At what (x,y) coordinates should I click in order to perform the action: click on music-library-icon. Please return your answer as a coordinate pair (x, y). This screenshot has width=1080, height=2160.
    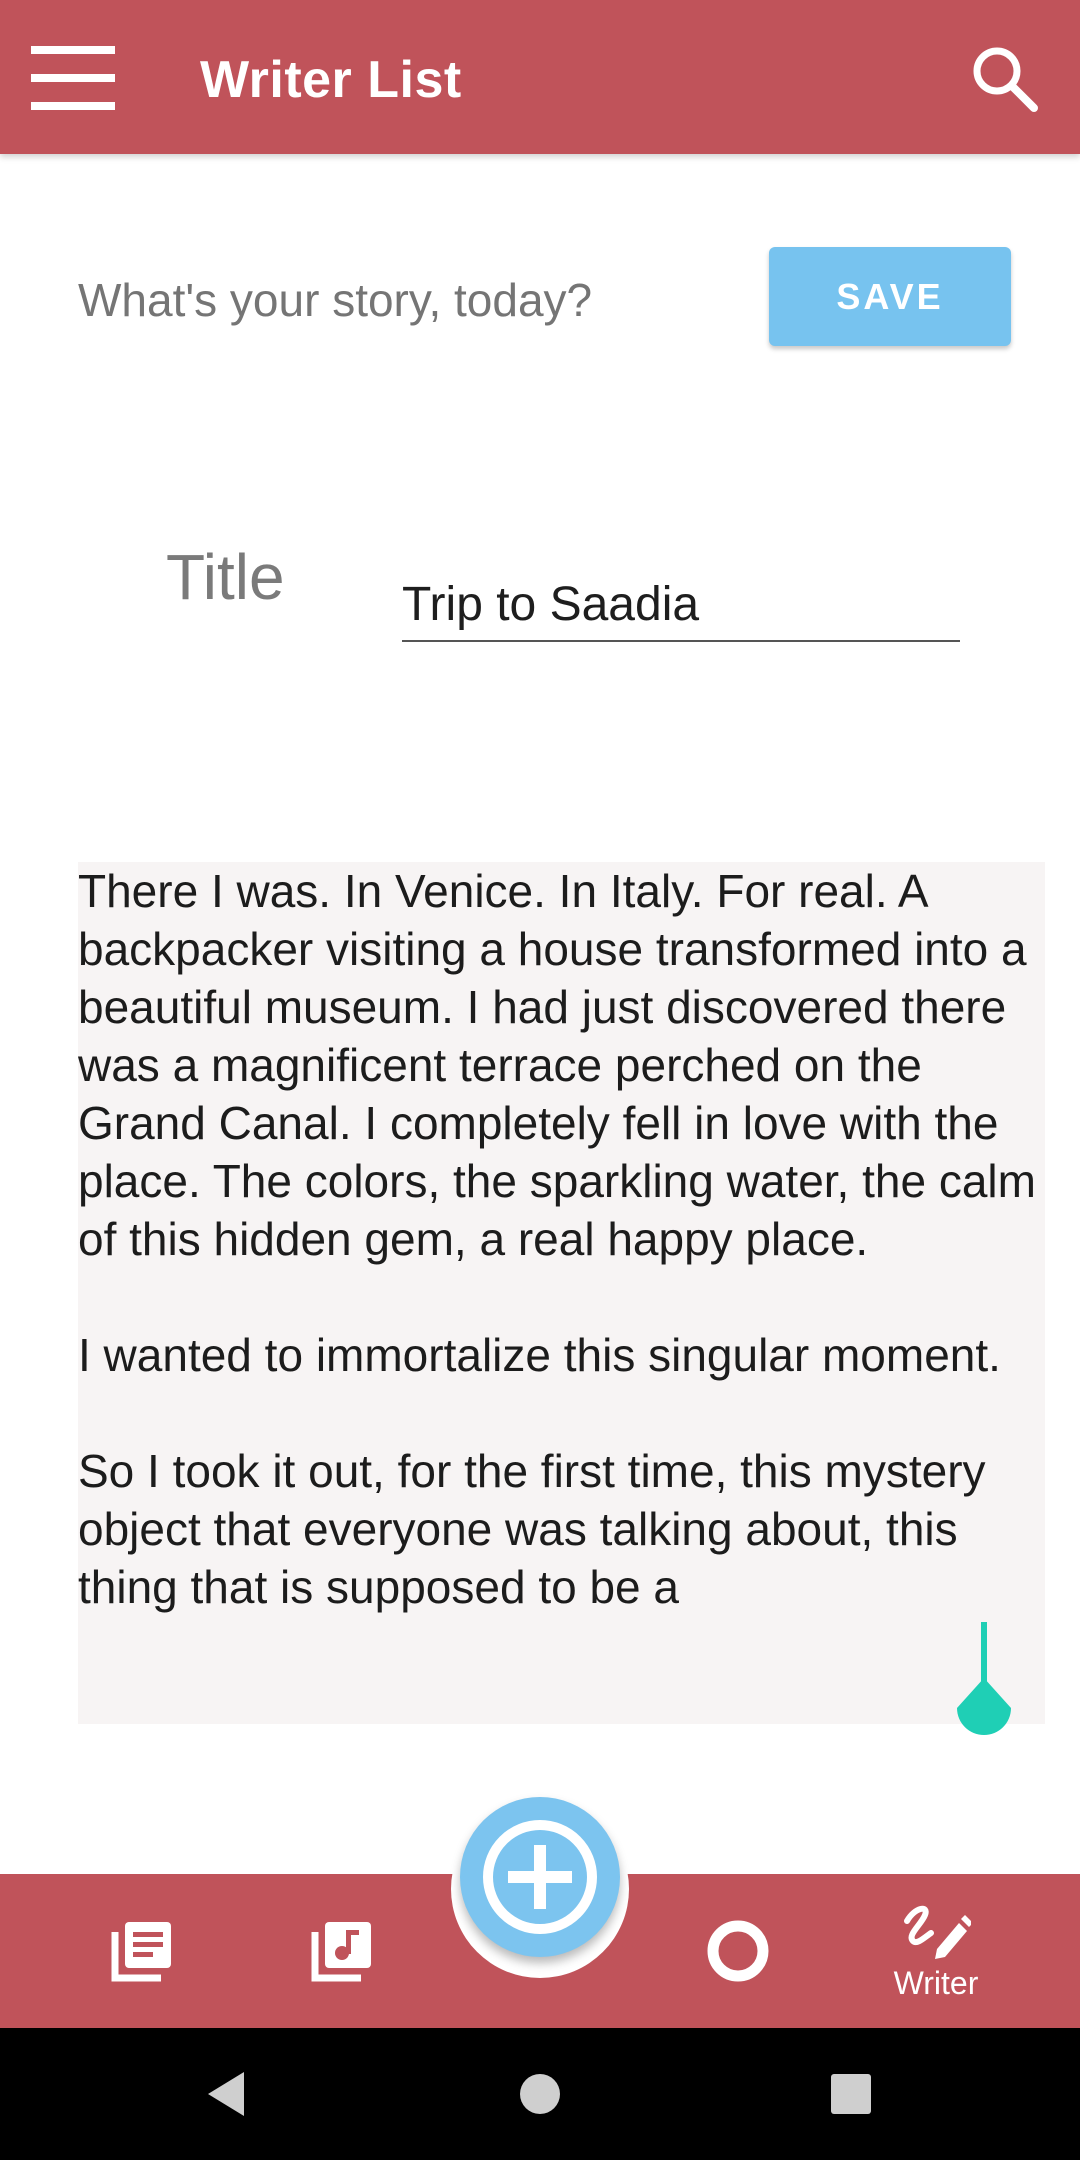
    Looking at the image, I should click on (341, 1952).